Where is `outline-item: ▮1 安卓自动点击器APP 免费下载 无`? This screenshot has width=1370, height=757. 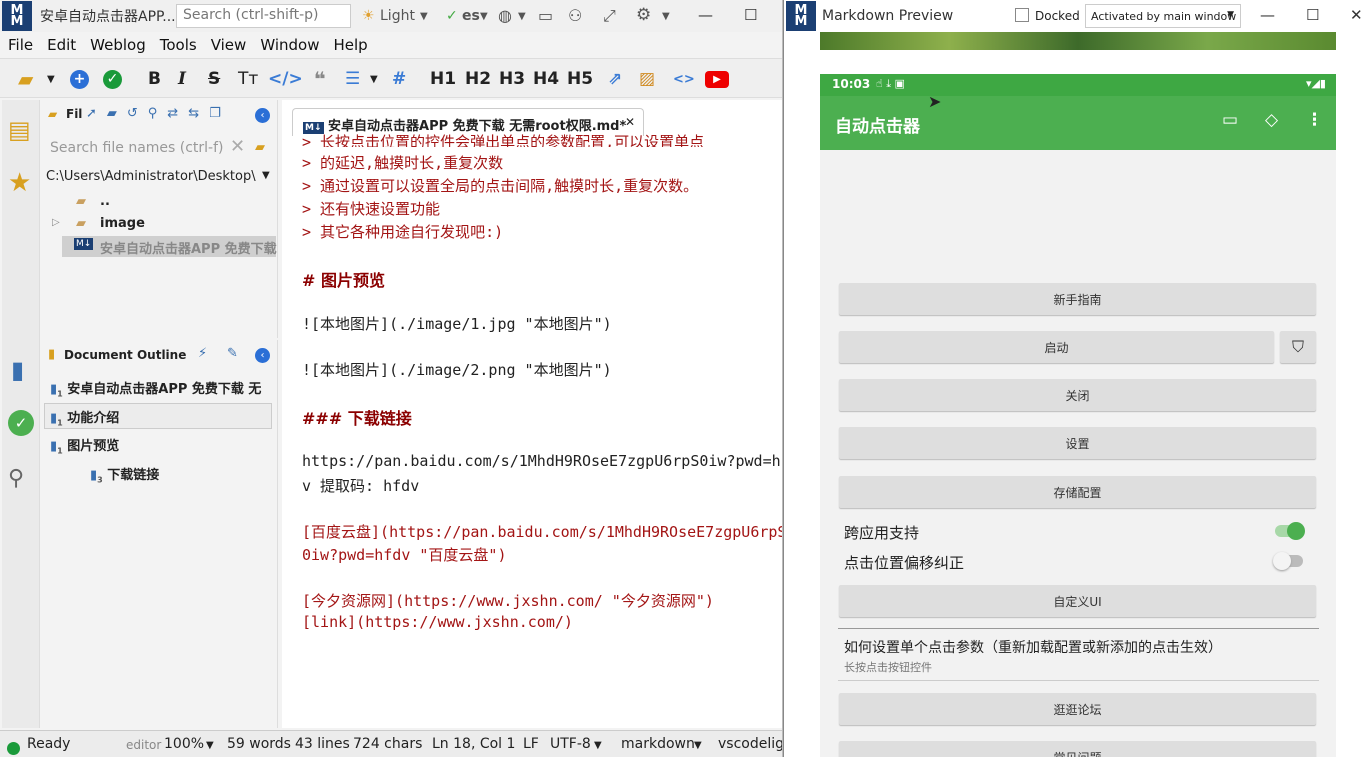
outline-item: ▮1 安卓自动点击器APP 免费下载 无 is located at coordinates (155, 388).